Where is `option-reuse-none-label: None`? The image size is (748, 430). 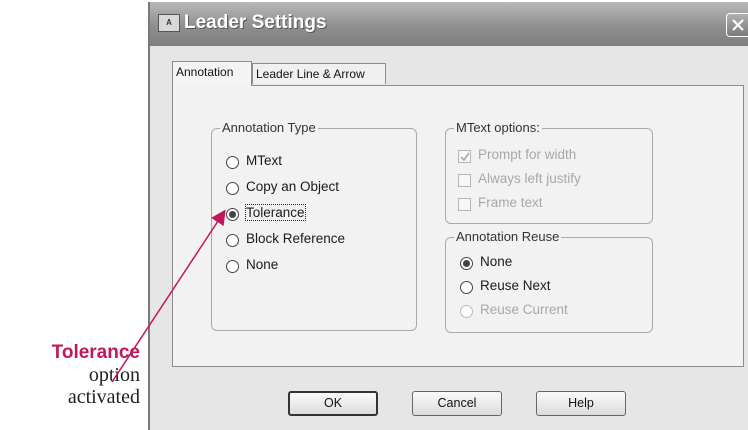
option-reuse-none-label: None is located at coordinates (496, 261).